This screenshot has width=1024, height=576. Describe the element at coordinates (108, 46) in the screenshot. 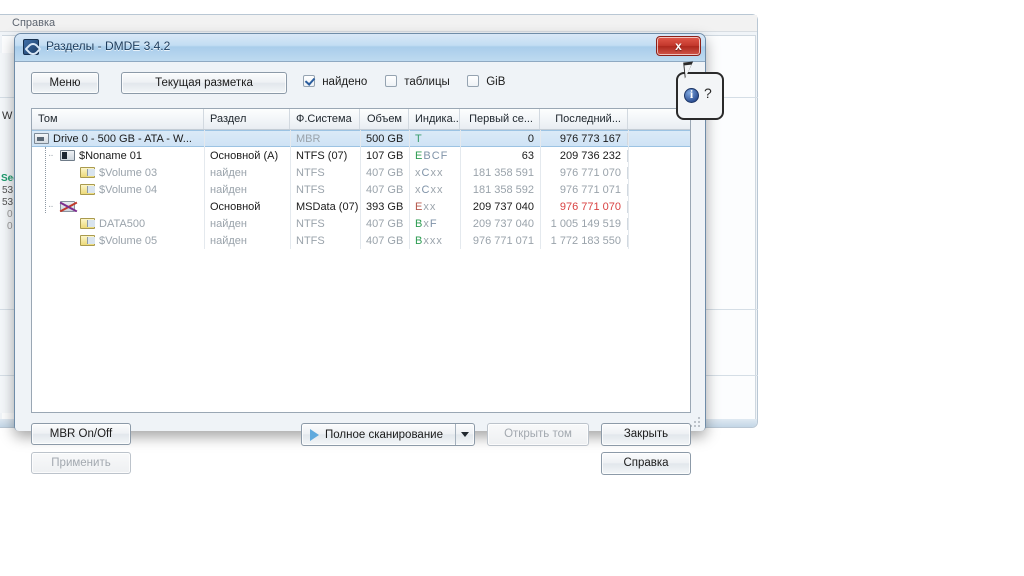

I see `dialog-title: Разделы - DMDE 3.4.2` at that location.